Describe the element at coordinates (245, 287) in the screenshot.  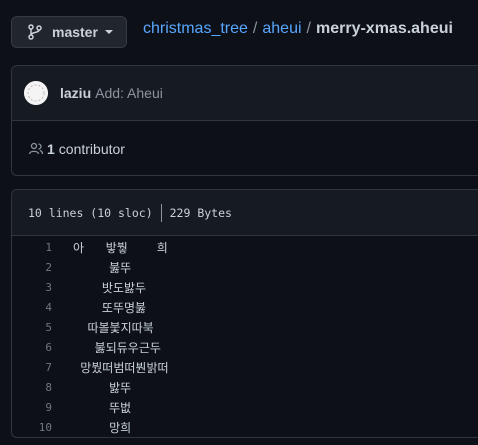
I see `code-line: 3 밧도밣두` at that location.